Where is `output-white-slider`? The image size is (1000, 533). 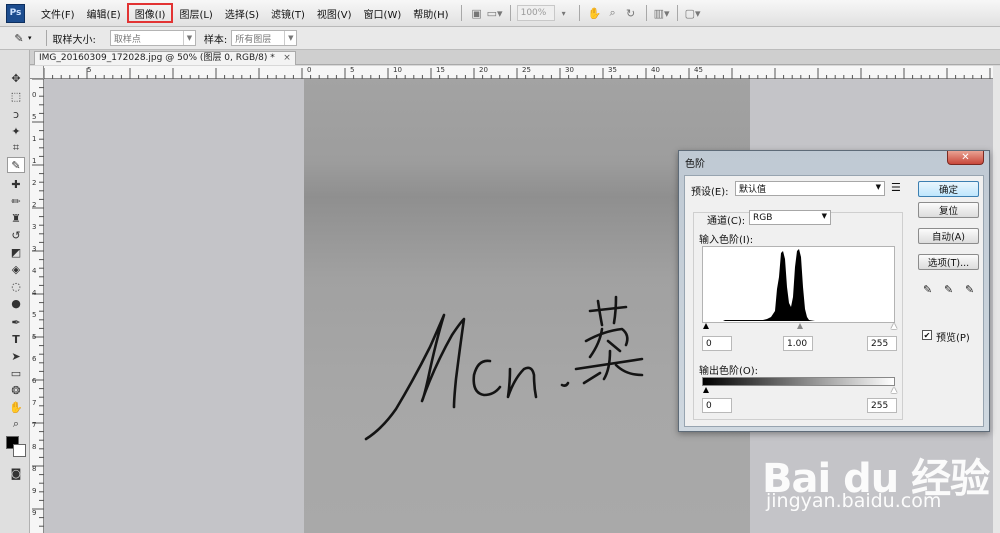
output-white-slider is located at coordinates (894, 390).